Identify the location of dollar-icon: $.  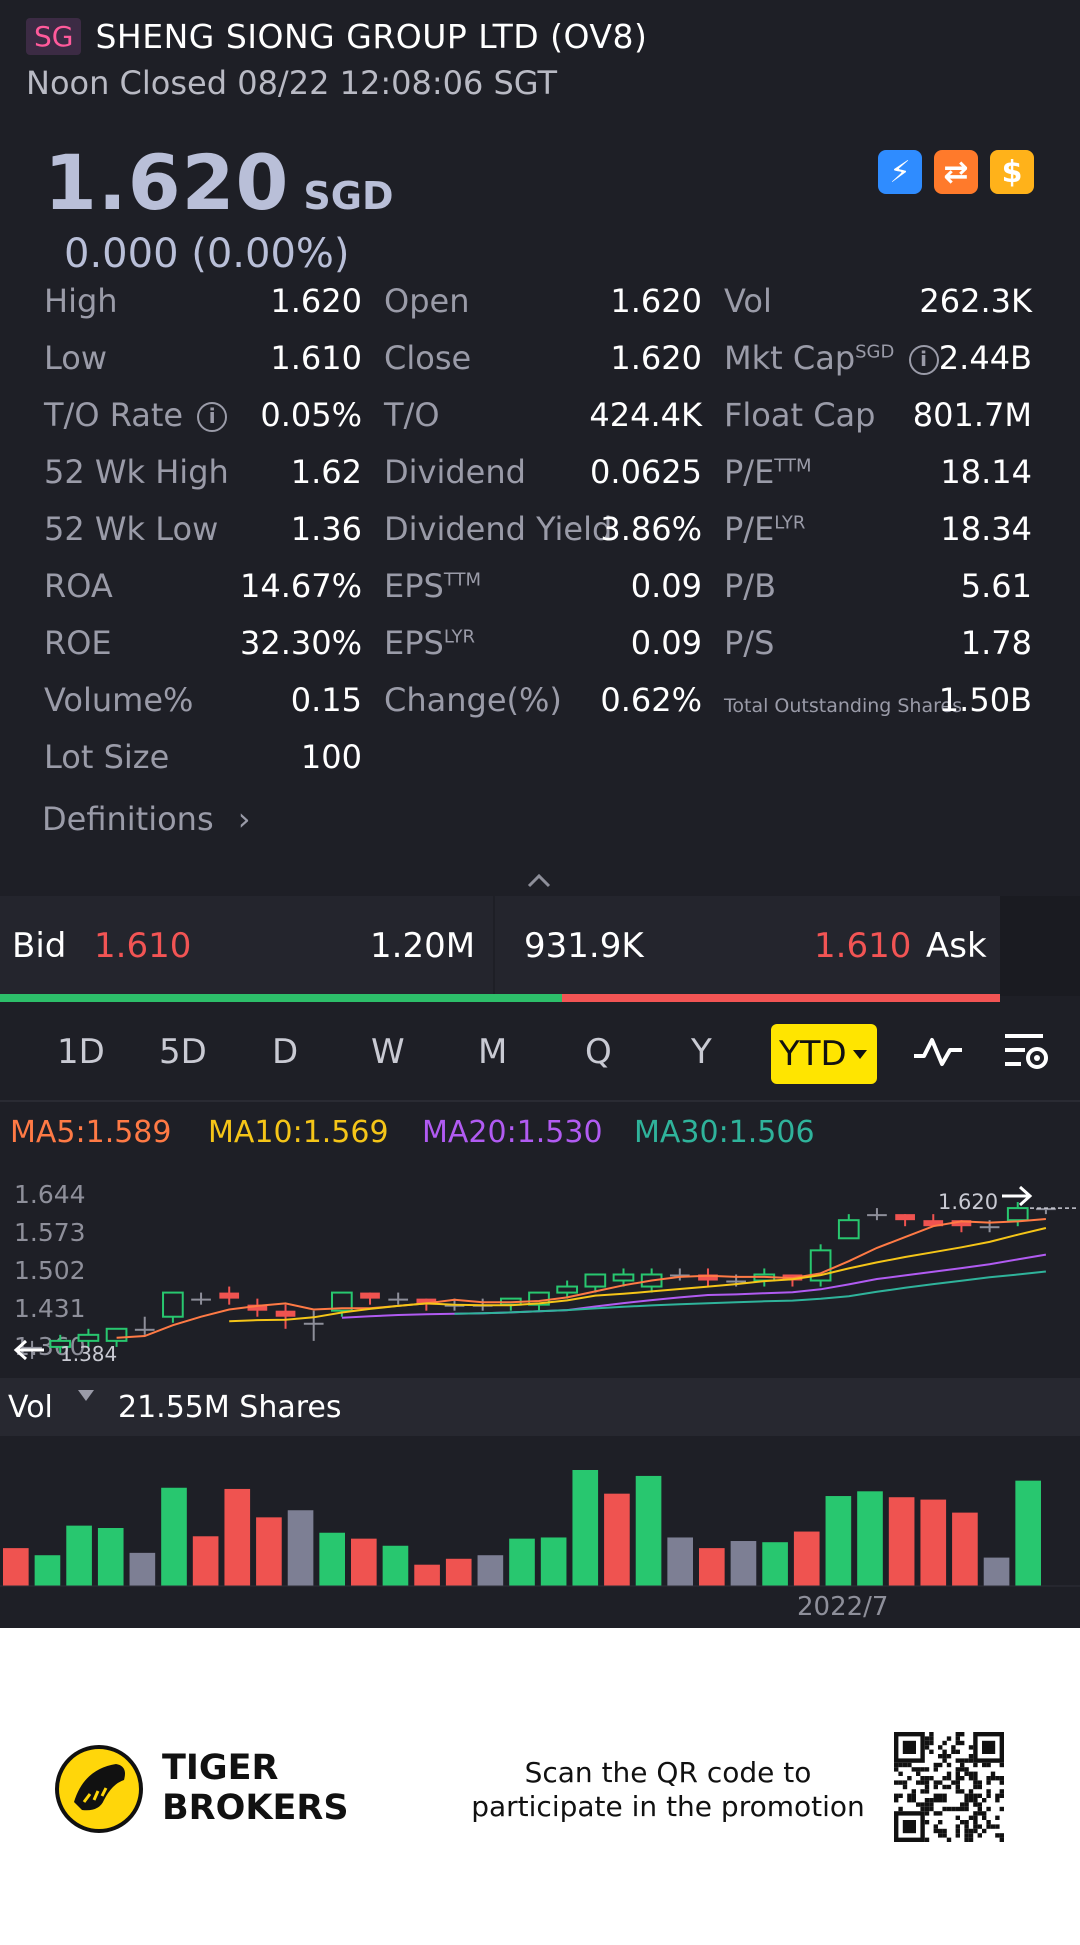
(1012, 172).